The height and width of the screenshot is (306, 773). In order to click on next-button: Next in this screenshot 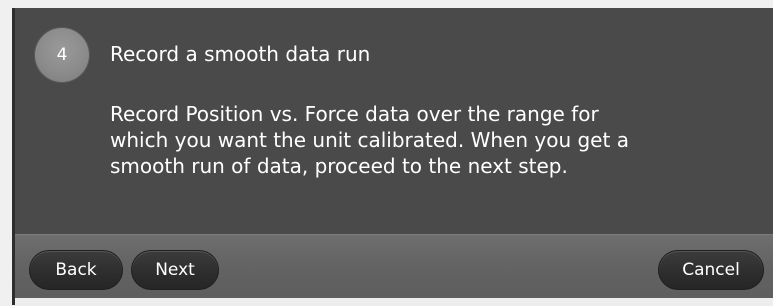, I will do `click(175, 270)`.